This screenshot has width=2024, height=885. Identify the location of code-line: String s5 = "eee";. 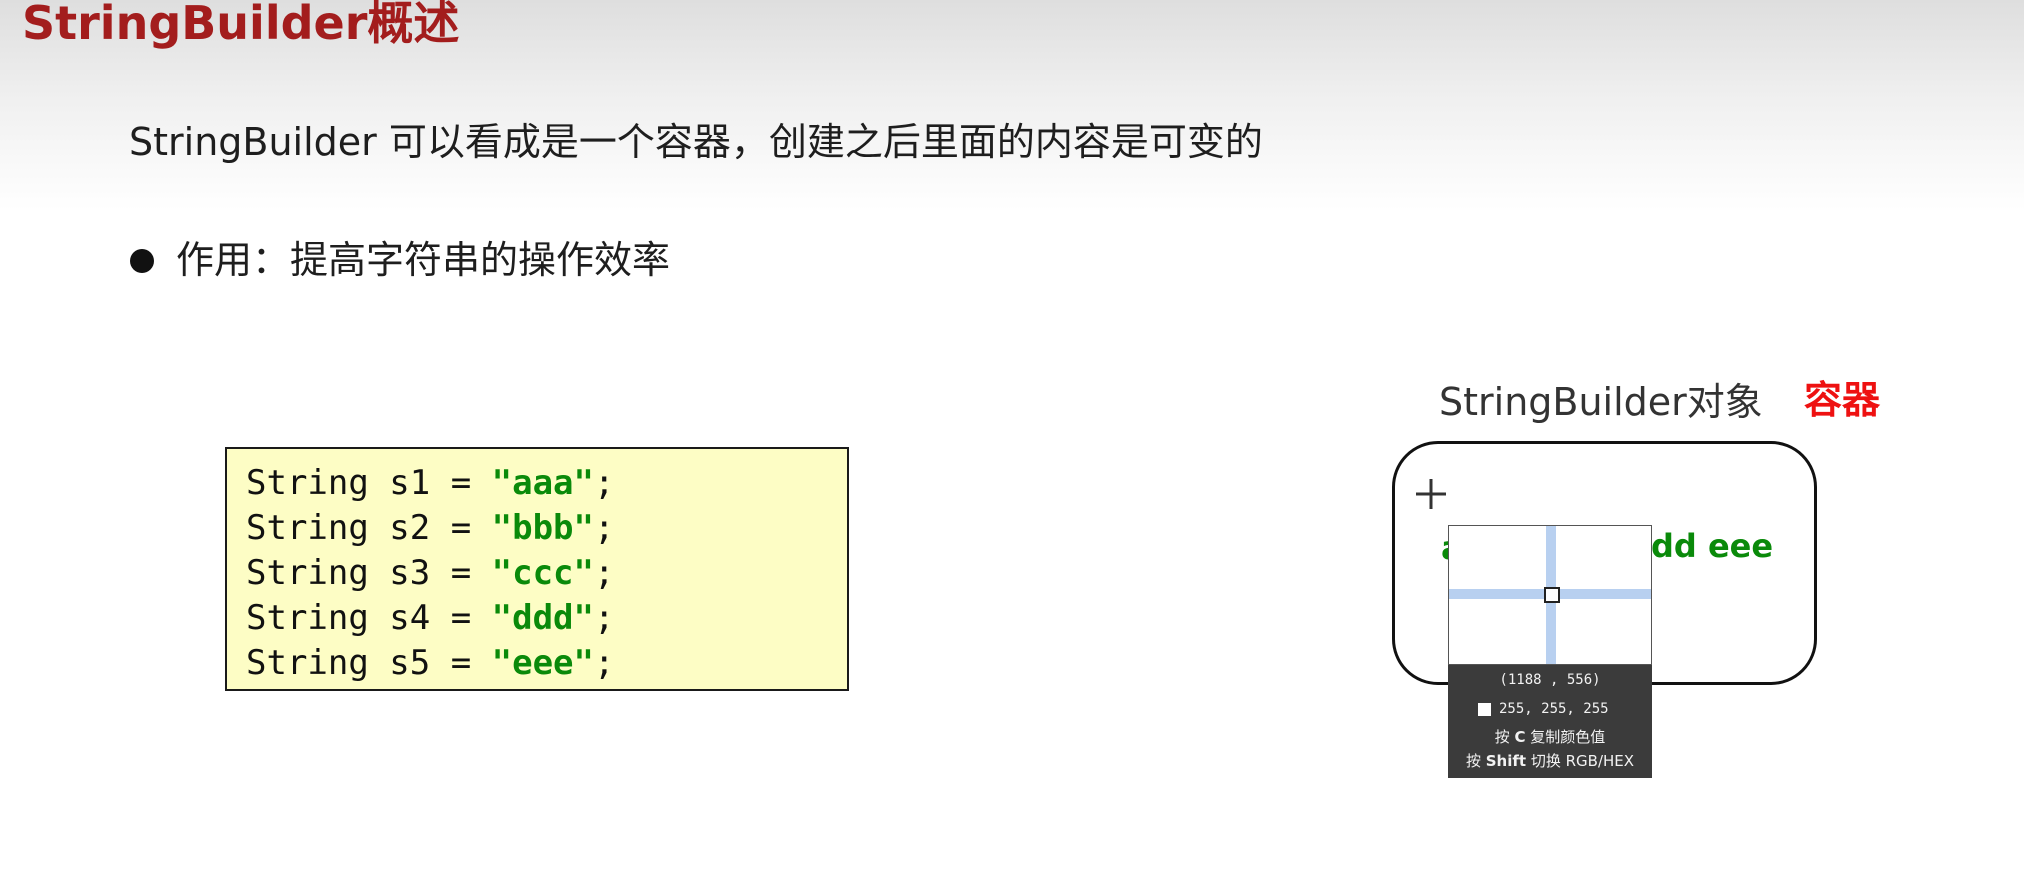
(546, 663).